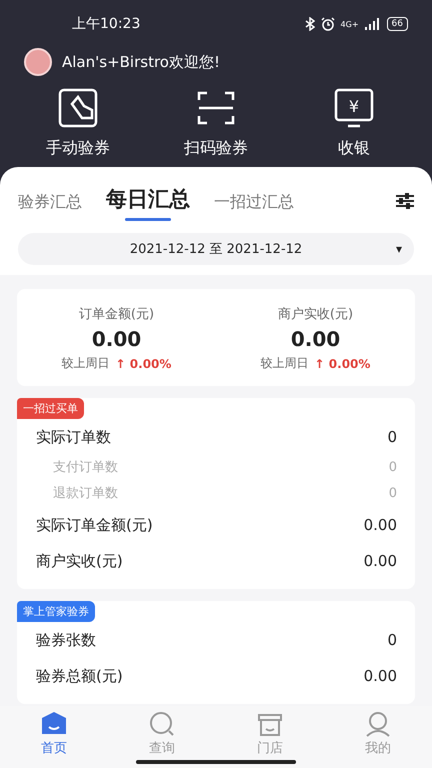  Describe the element at coordinates (405, 201) in the screenshot. I see `filter-icon` at that location.